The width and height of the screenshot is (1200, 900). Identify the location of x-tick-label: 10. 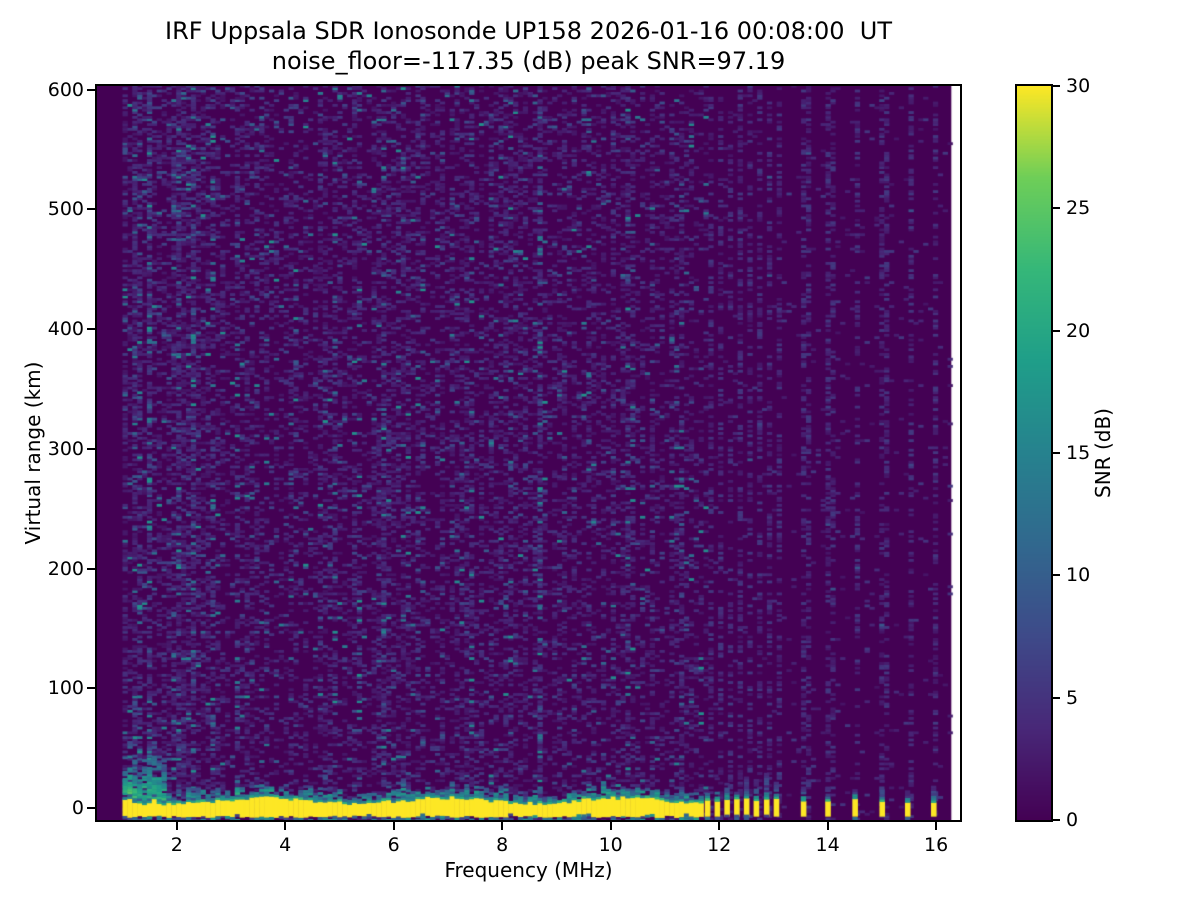
(610, 845).